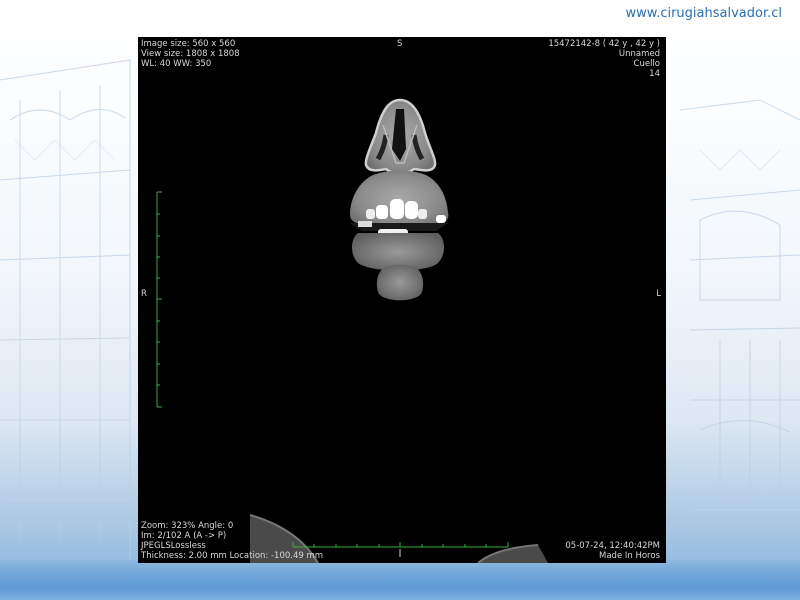  I want to click on compression-label: JPEGLSLossless, so click(173, 546).